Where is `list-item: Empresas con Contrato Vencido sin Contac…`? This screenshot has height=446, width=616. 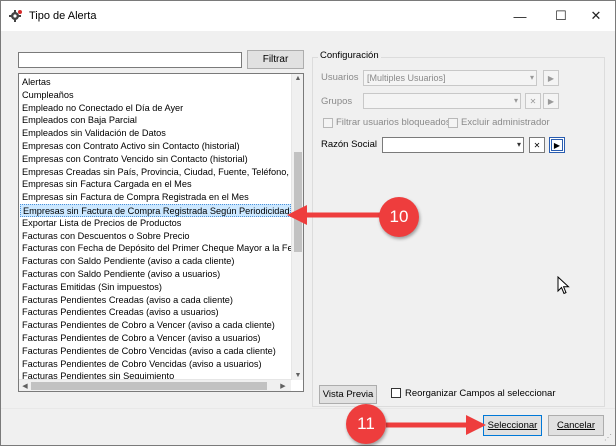
list-item: Empresas con Contrato Vencido sin Contac… is located at coordinates (155, 159).